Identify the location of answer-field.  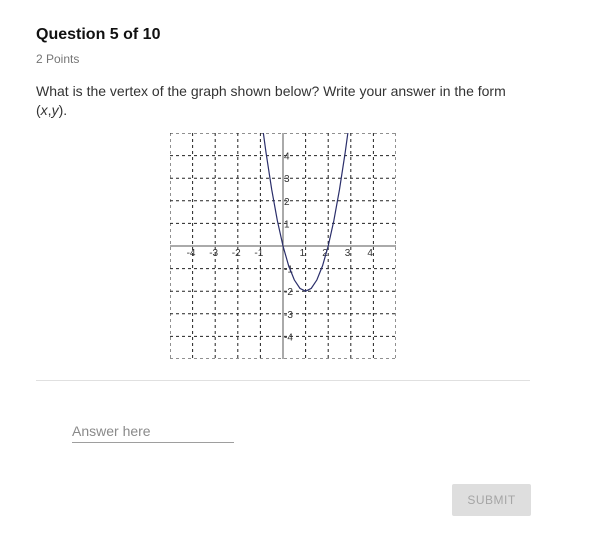
(153, 432).